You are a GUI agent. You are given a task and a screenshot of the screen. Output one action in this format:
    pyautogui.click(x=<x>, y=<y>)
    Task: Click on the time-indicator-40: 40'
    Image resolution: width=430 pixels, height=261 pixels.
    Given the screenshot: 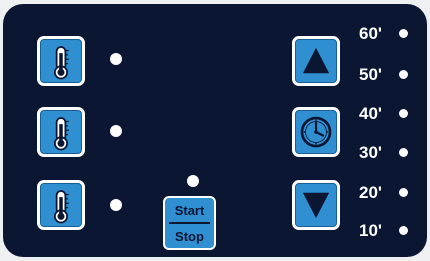 What is the action you would take?
    pyautogui.click(x=390, y=114)
    